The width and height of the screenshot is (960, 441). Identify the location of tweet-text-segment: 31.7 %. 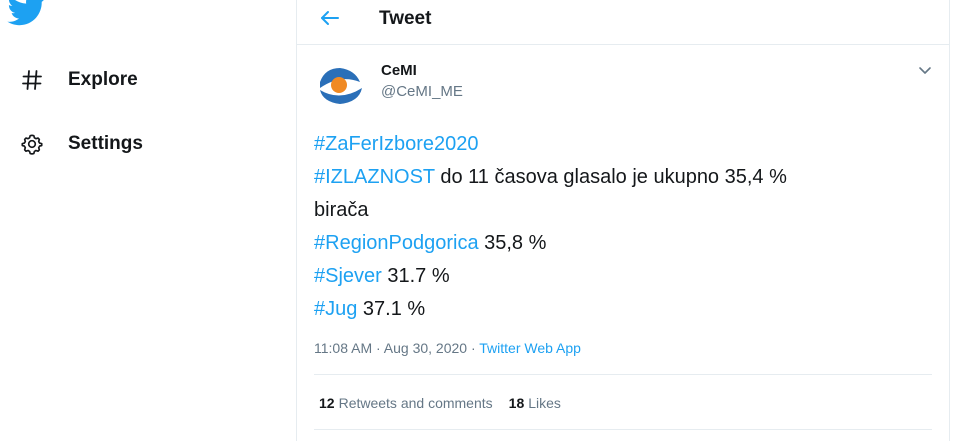
(415, 276).